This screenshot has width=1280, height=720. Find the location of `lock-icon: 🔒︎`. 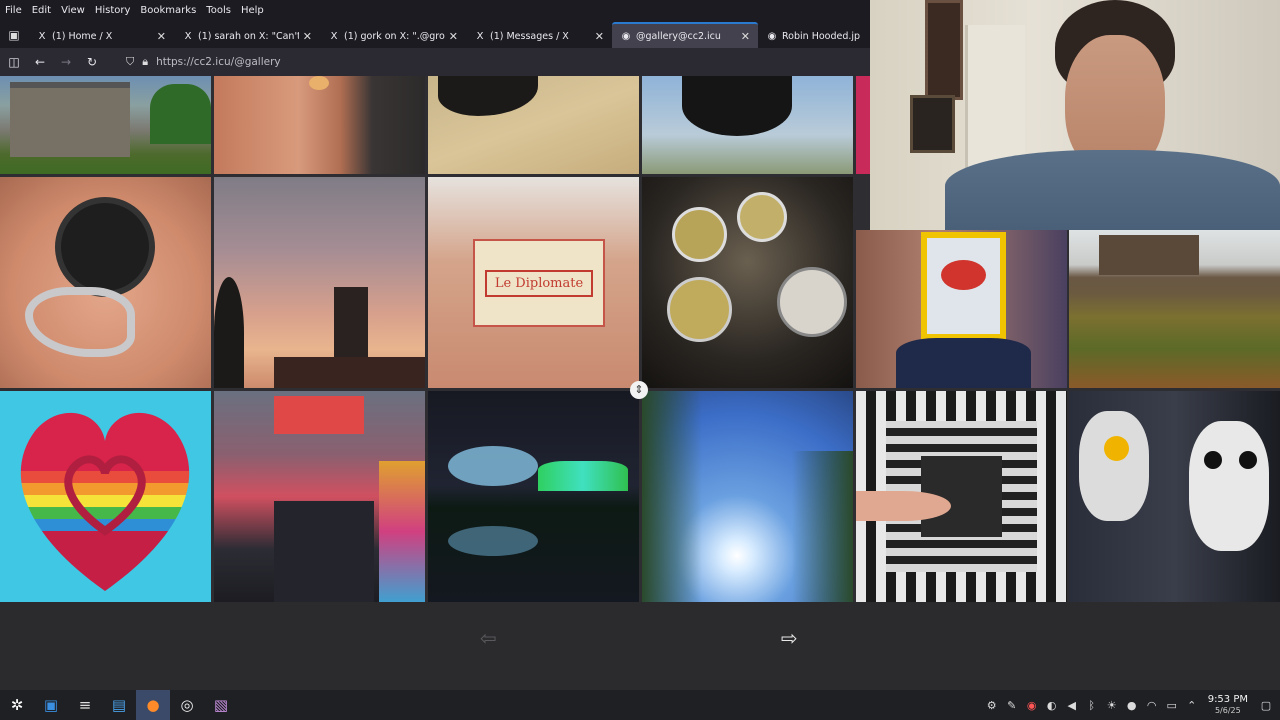

lock-icon: 🔒︎ is located at coordinates (145, 62).